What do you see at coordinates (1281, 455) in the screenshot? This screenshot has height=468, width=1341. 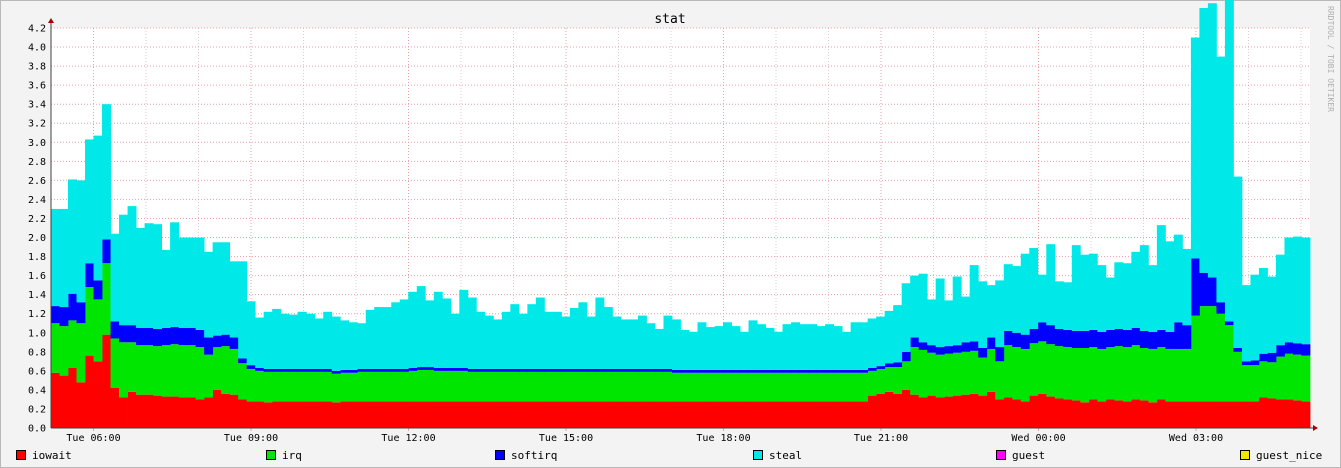 I see `legend-item-guest_nice: guest_nice` at bounding box center [1281, 455].